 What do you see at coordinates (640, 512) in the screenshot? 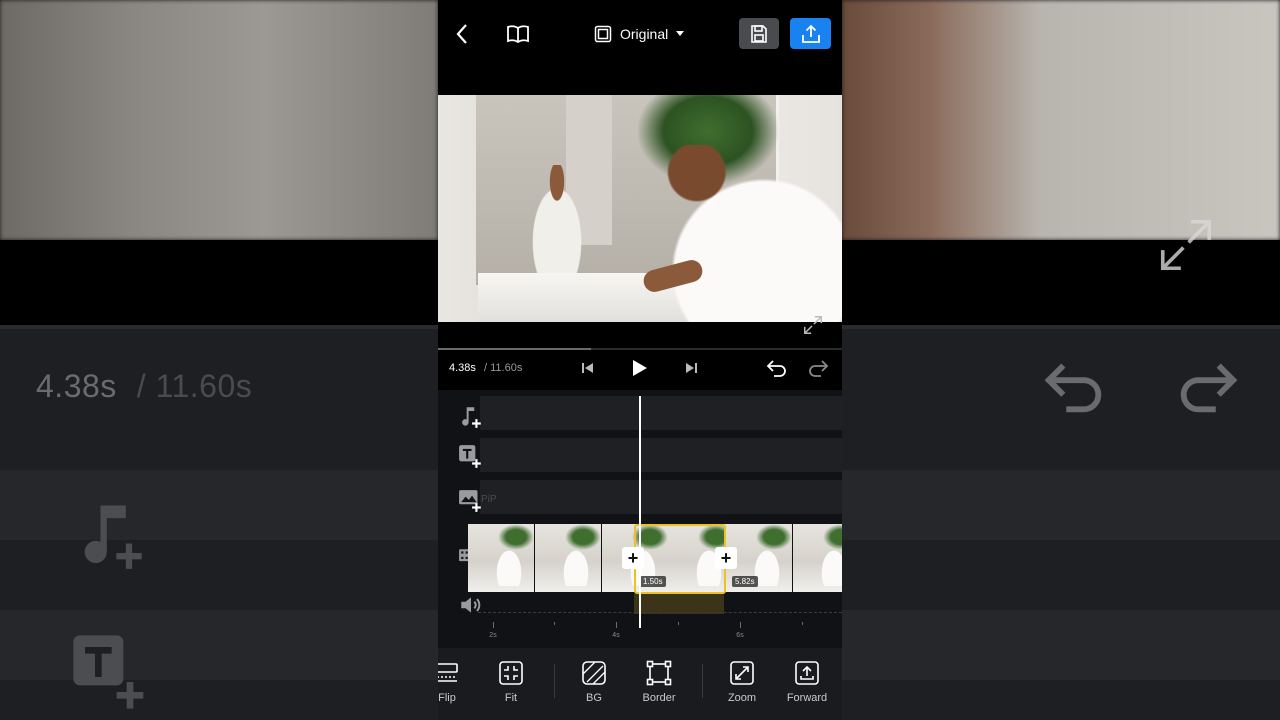
I see `playhead` at bounding box center [640, 512].